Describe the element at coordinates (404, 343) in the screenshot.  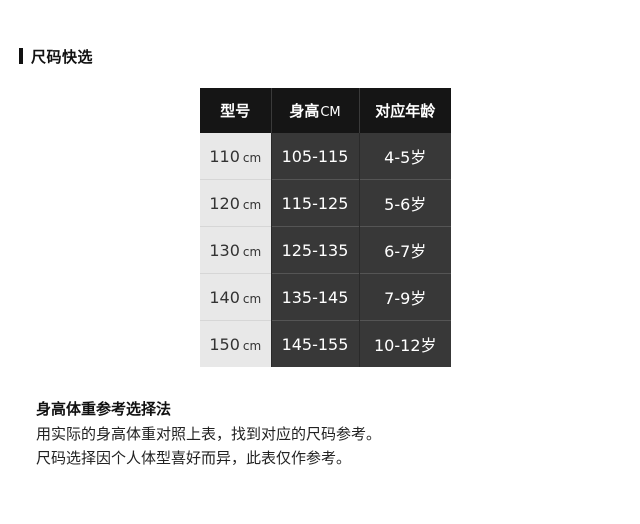
I see `age-cell: 10-12岁` at that location.